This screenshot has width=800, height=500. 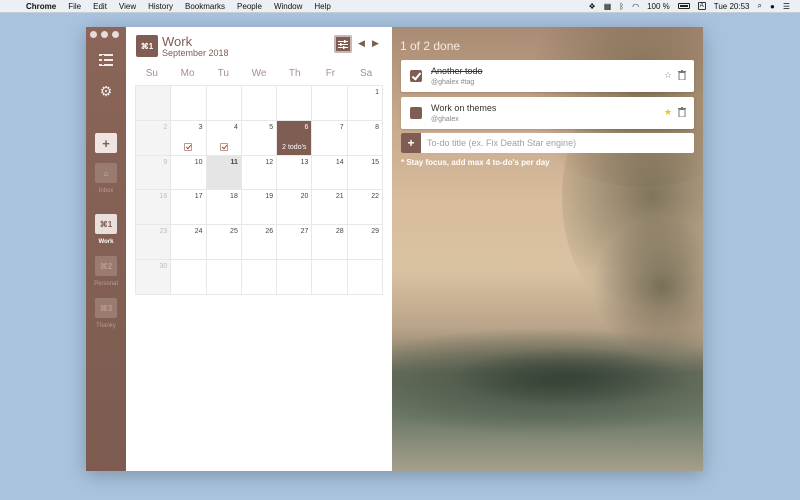 I want to click on calendar-day: 20, so click(x=295, y=208).